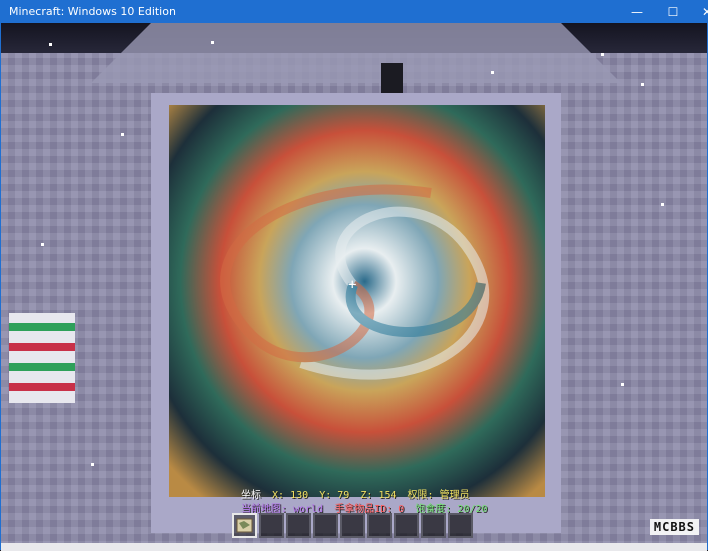  I want to click on map-item-icon, so click(244, 525).